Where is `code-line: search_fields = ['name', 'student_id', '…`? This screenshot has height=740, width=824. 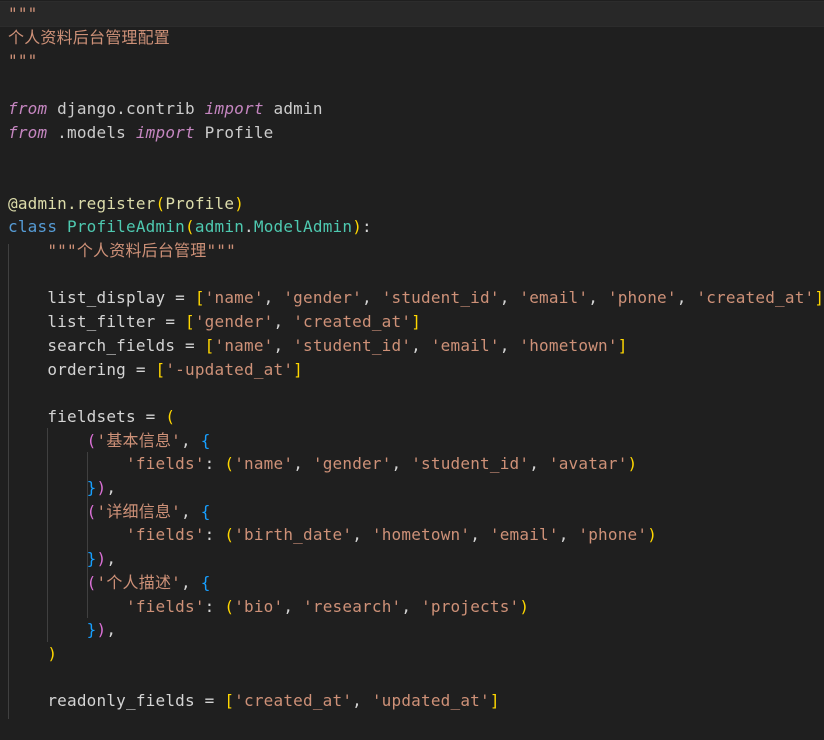 code-line: search_fields = ['name', 'student_id', '… is located at coordinates (318, 346).